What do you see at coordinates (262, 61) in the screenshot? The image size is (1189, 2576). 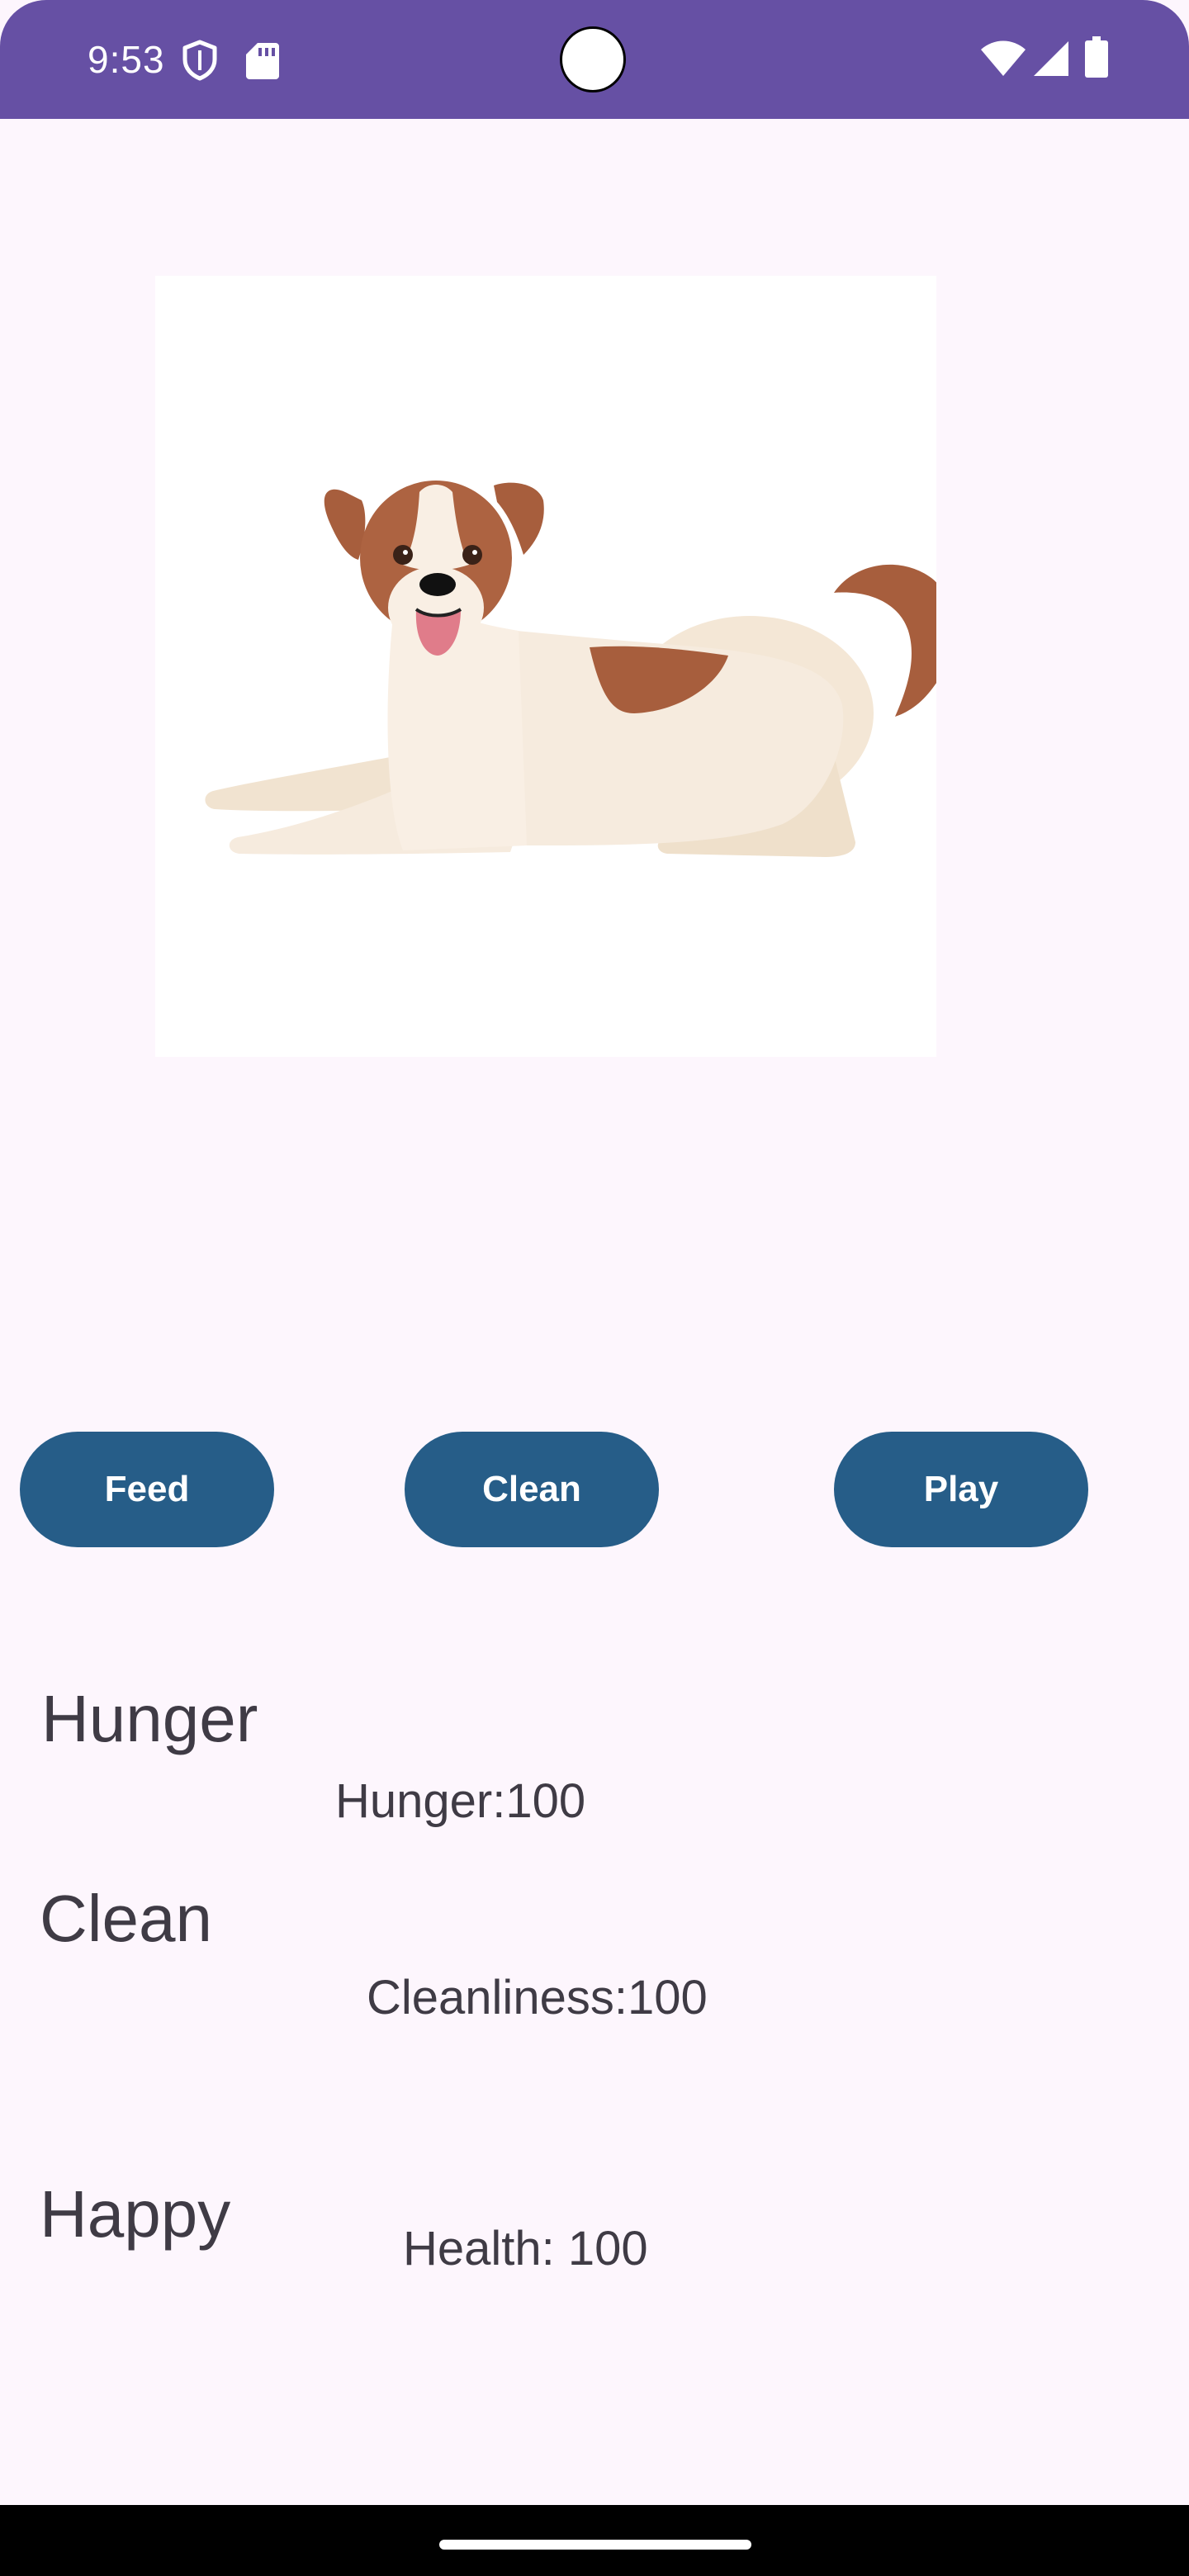 I see `sd-card-icon` at bounding box center [262, 61].